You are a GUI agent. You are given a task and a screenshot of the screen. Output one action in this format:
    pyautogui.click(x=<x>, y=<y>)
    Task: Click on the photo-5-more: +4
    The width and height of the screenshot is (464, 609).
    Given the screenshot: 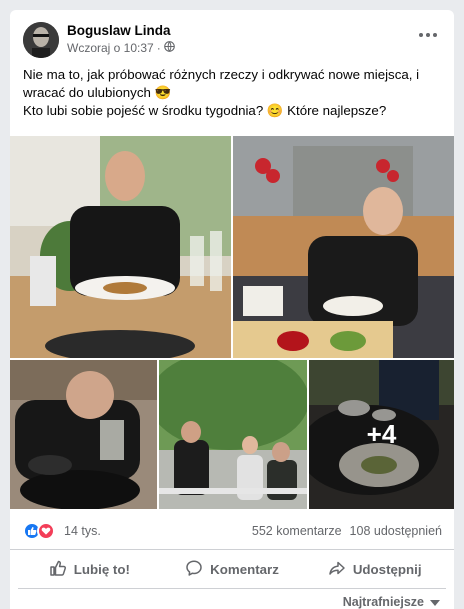 What is the action you would take?
    pyautogui.click(x=381, y=434)
    